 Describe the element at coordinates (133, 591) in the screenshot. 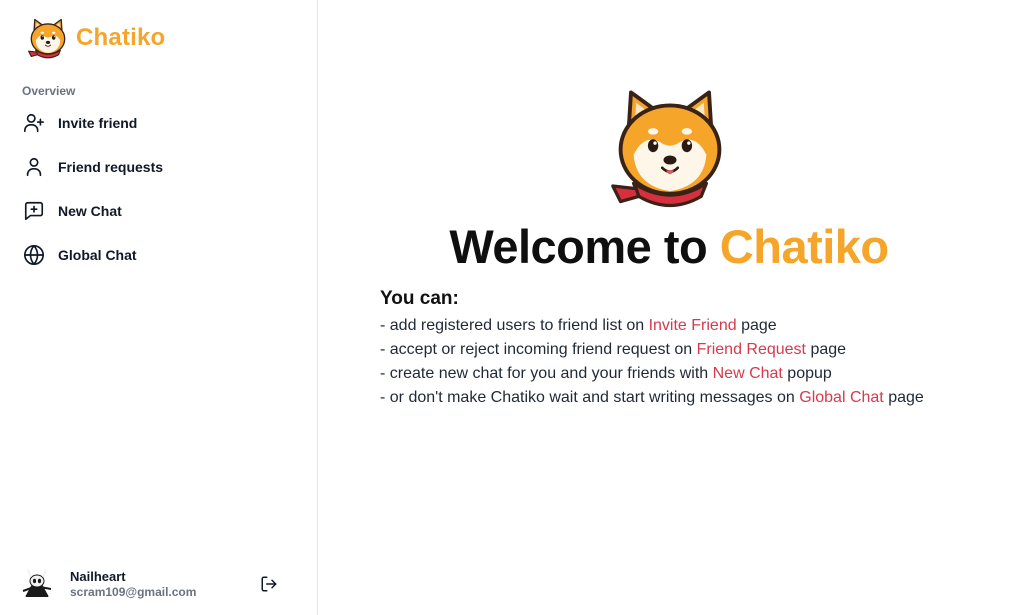

I see `user-email: scram109@gmail.com` at that location.